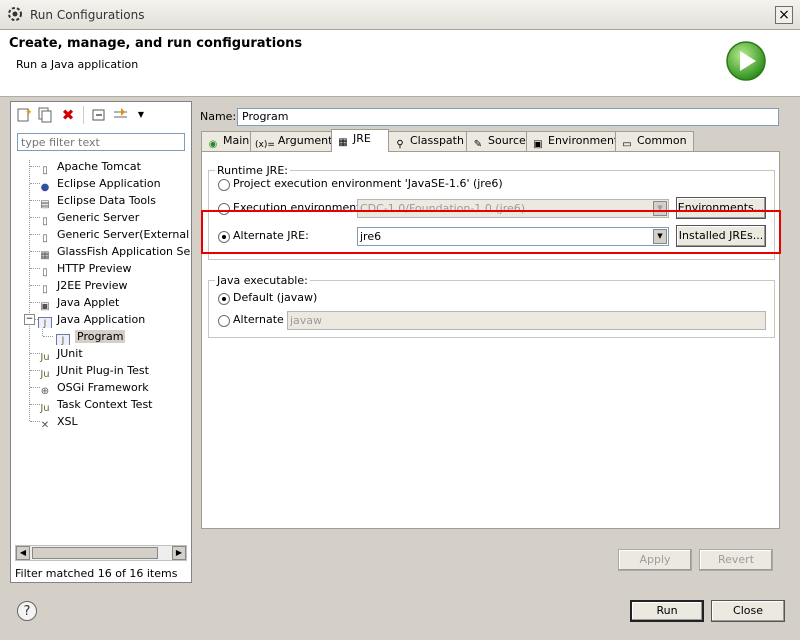 The width and height of the screenshot is (800, 640). What do you see at coordinates (371, 236) in the screenshot?
I see `alternate-jre-value: jre6` at bounding box center [371, 236].